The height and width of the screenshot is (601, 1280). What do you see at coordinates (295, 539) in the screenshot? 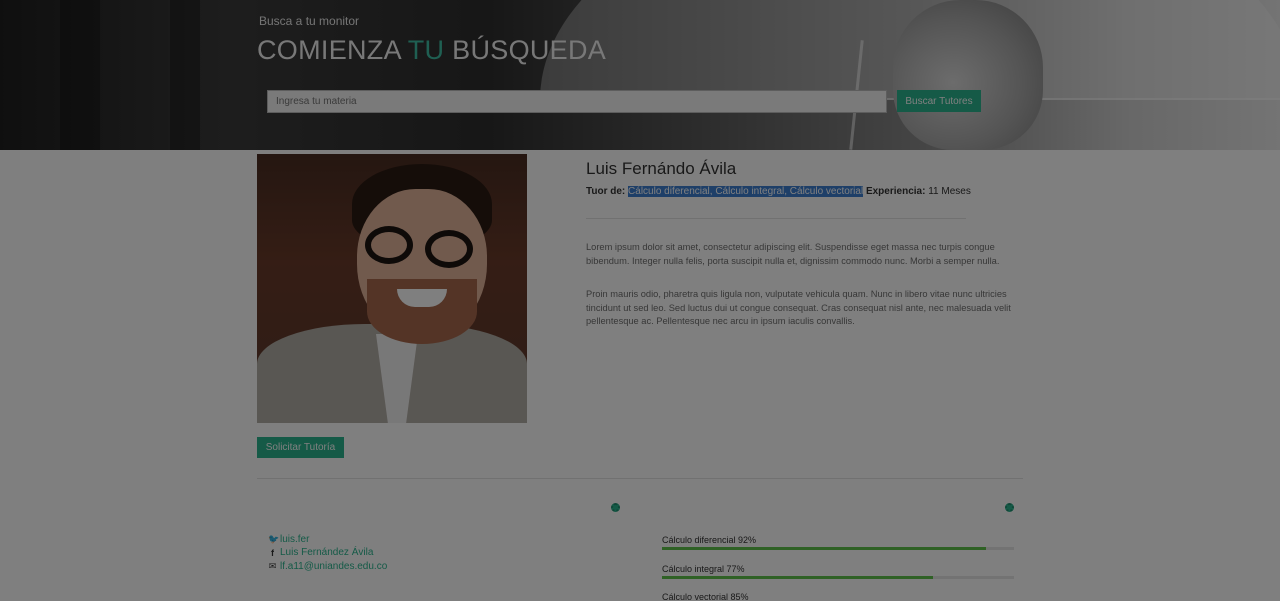
I see `contact-twitter-text: luis.fer` at bounding box center [295, 539].